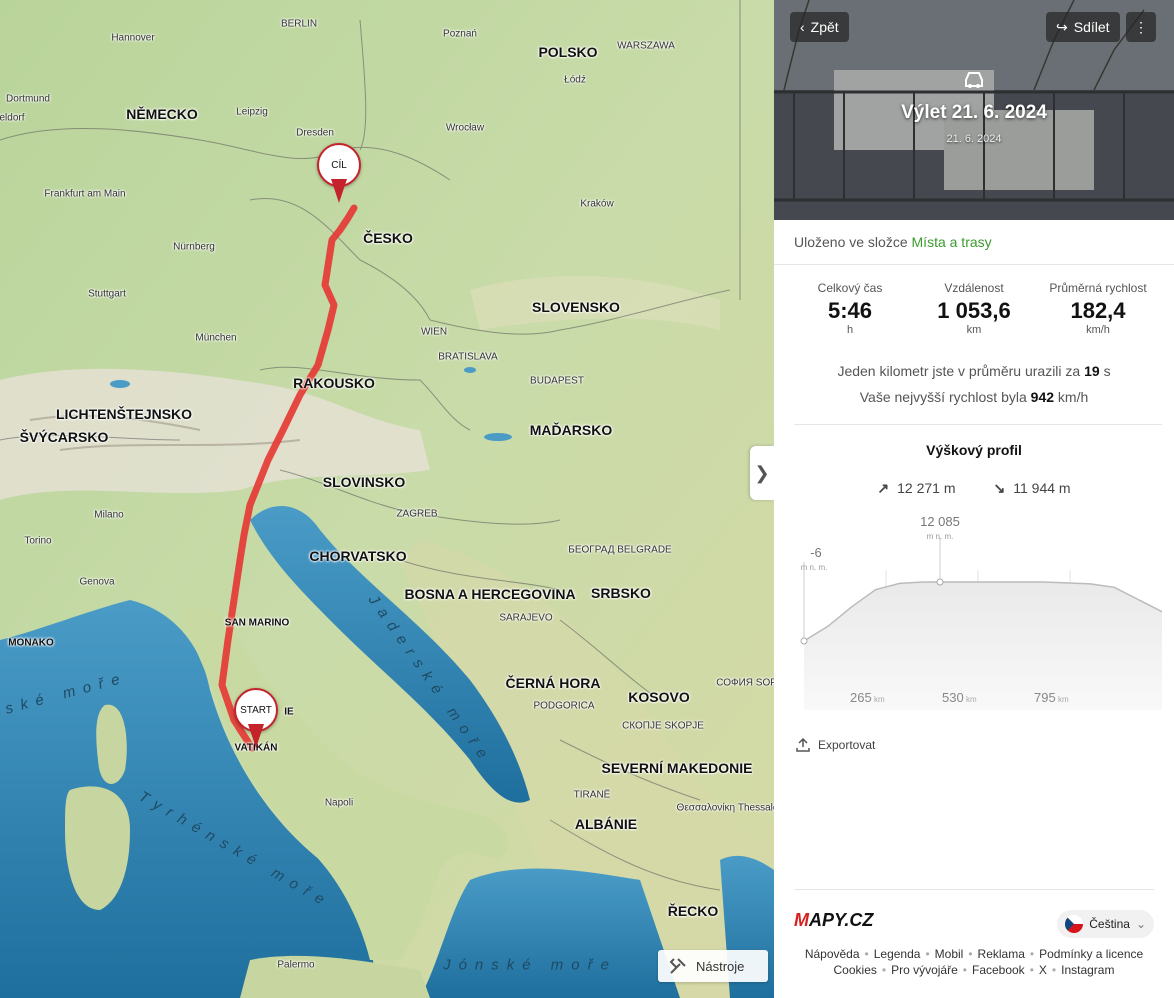 The width and height of the screenshot is (1174, 998). I want to click on footer-link: Reklama, so click(1001, 954).